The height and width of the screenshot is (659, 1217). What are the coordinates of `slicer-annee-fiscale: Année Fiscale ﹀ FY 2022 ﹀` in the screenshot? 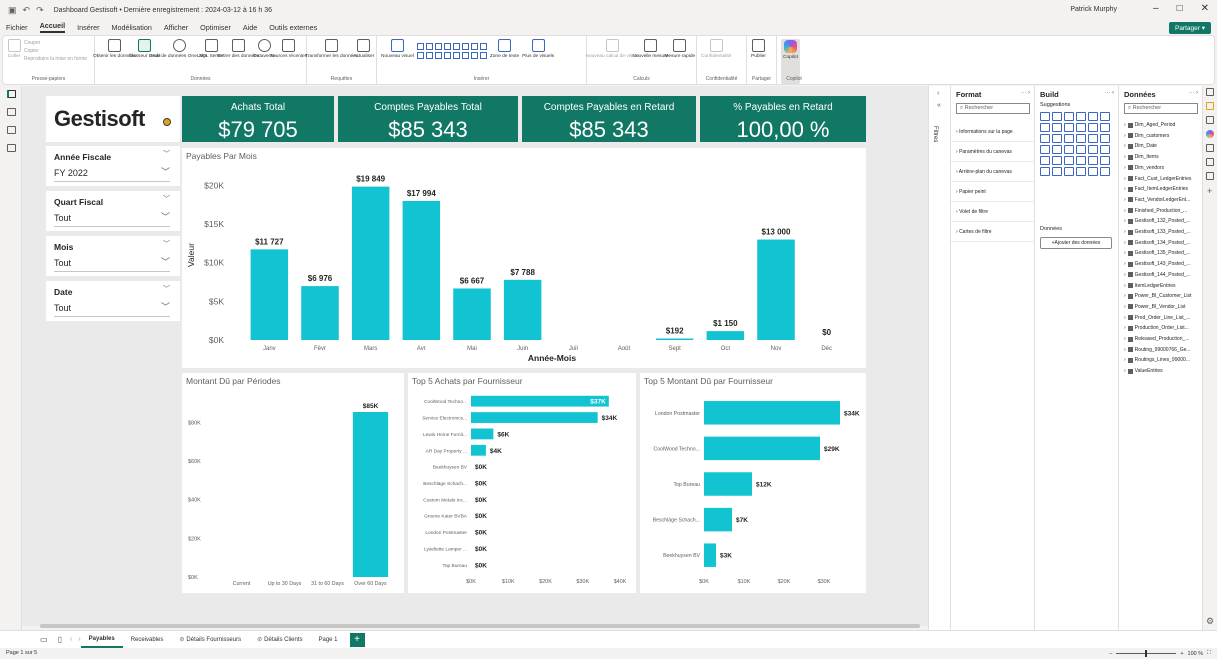 It's located at (113, 166).